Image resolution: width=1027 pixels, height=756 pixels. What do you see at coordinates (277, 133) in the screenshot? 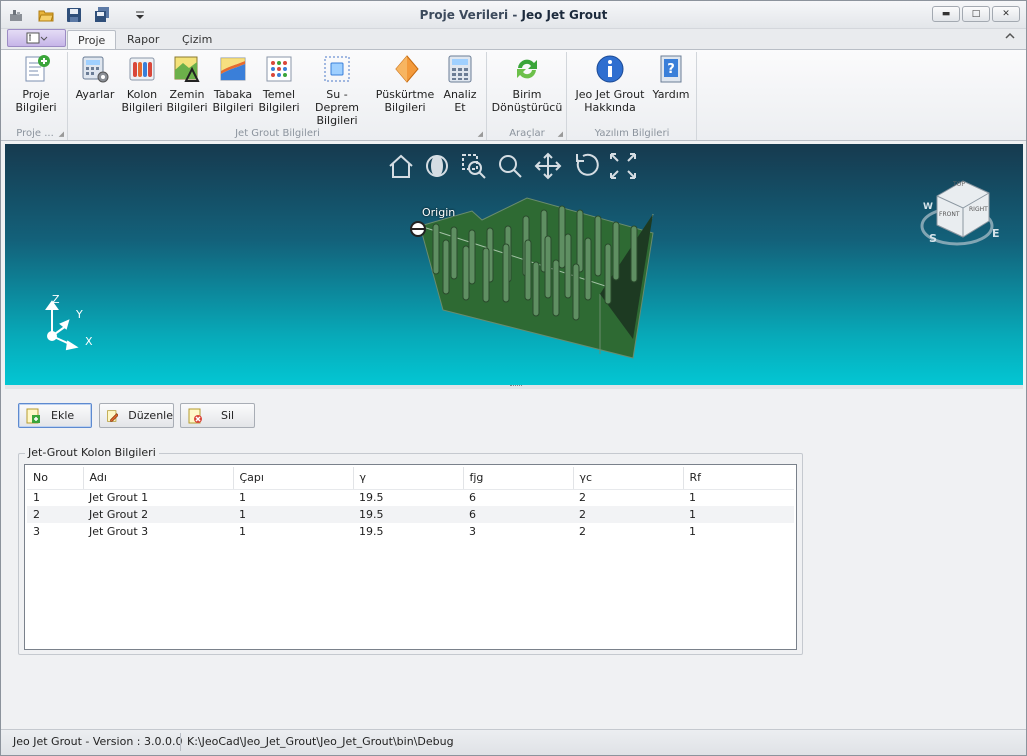
I see `group-caption-jet-grout: Jet Grout Bilgileri` at bounding box center [277, 133].